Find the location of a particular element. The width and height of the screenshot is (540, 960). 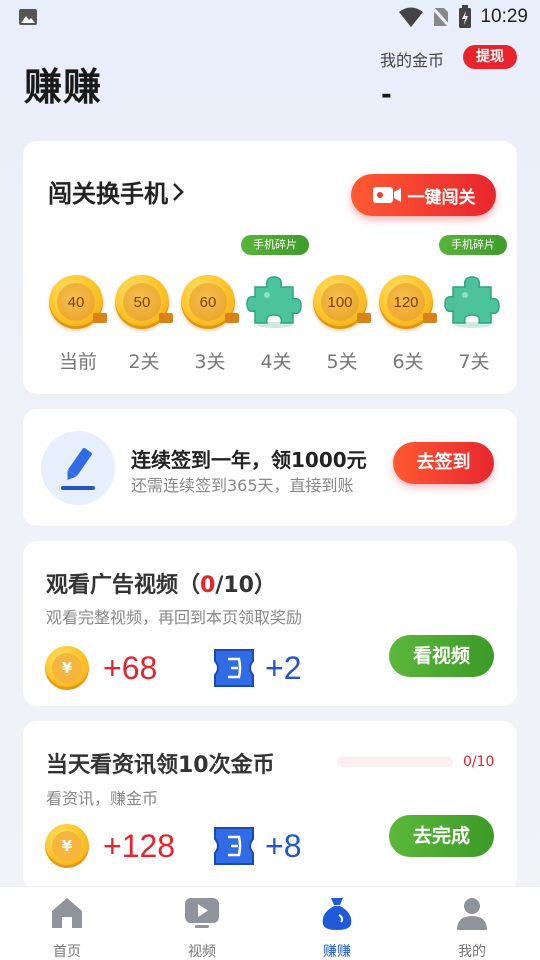

coin-amount: 50 is located at coordinates (142, 302).